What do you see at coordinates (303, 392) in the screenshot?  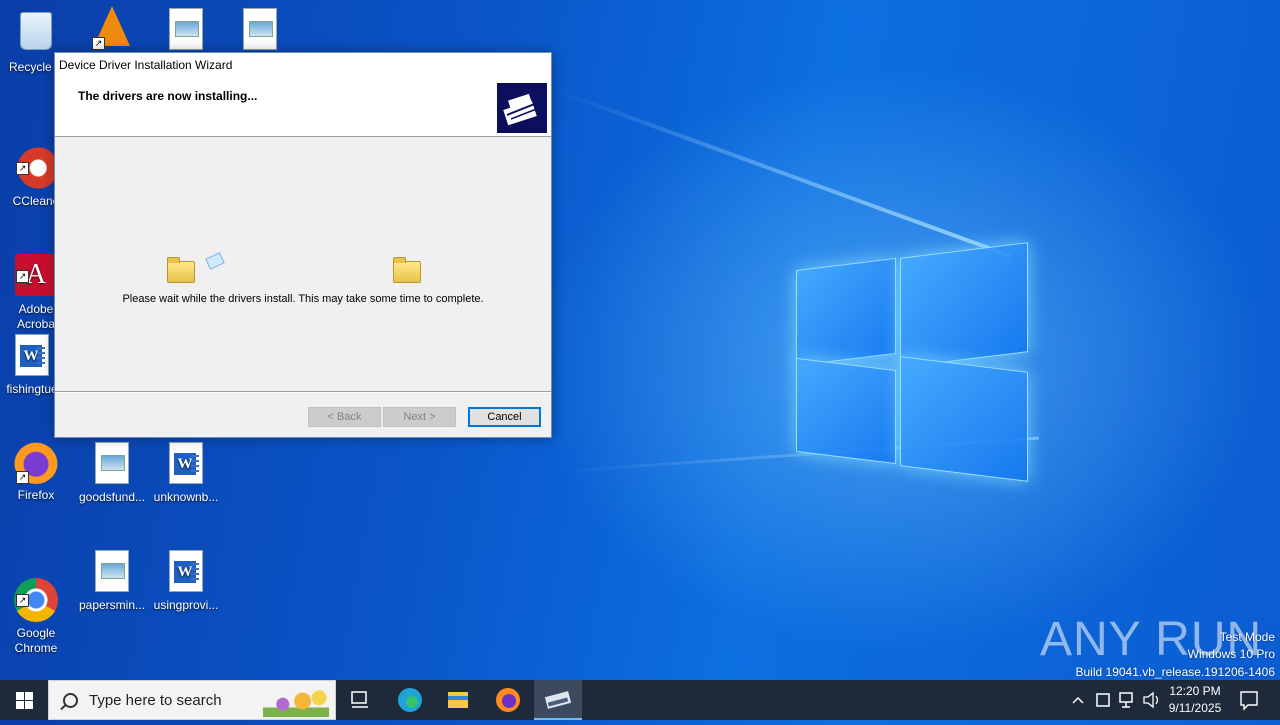 I see `wizard-separator` at bounding box center [303, 392].